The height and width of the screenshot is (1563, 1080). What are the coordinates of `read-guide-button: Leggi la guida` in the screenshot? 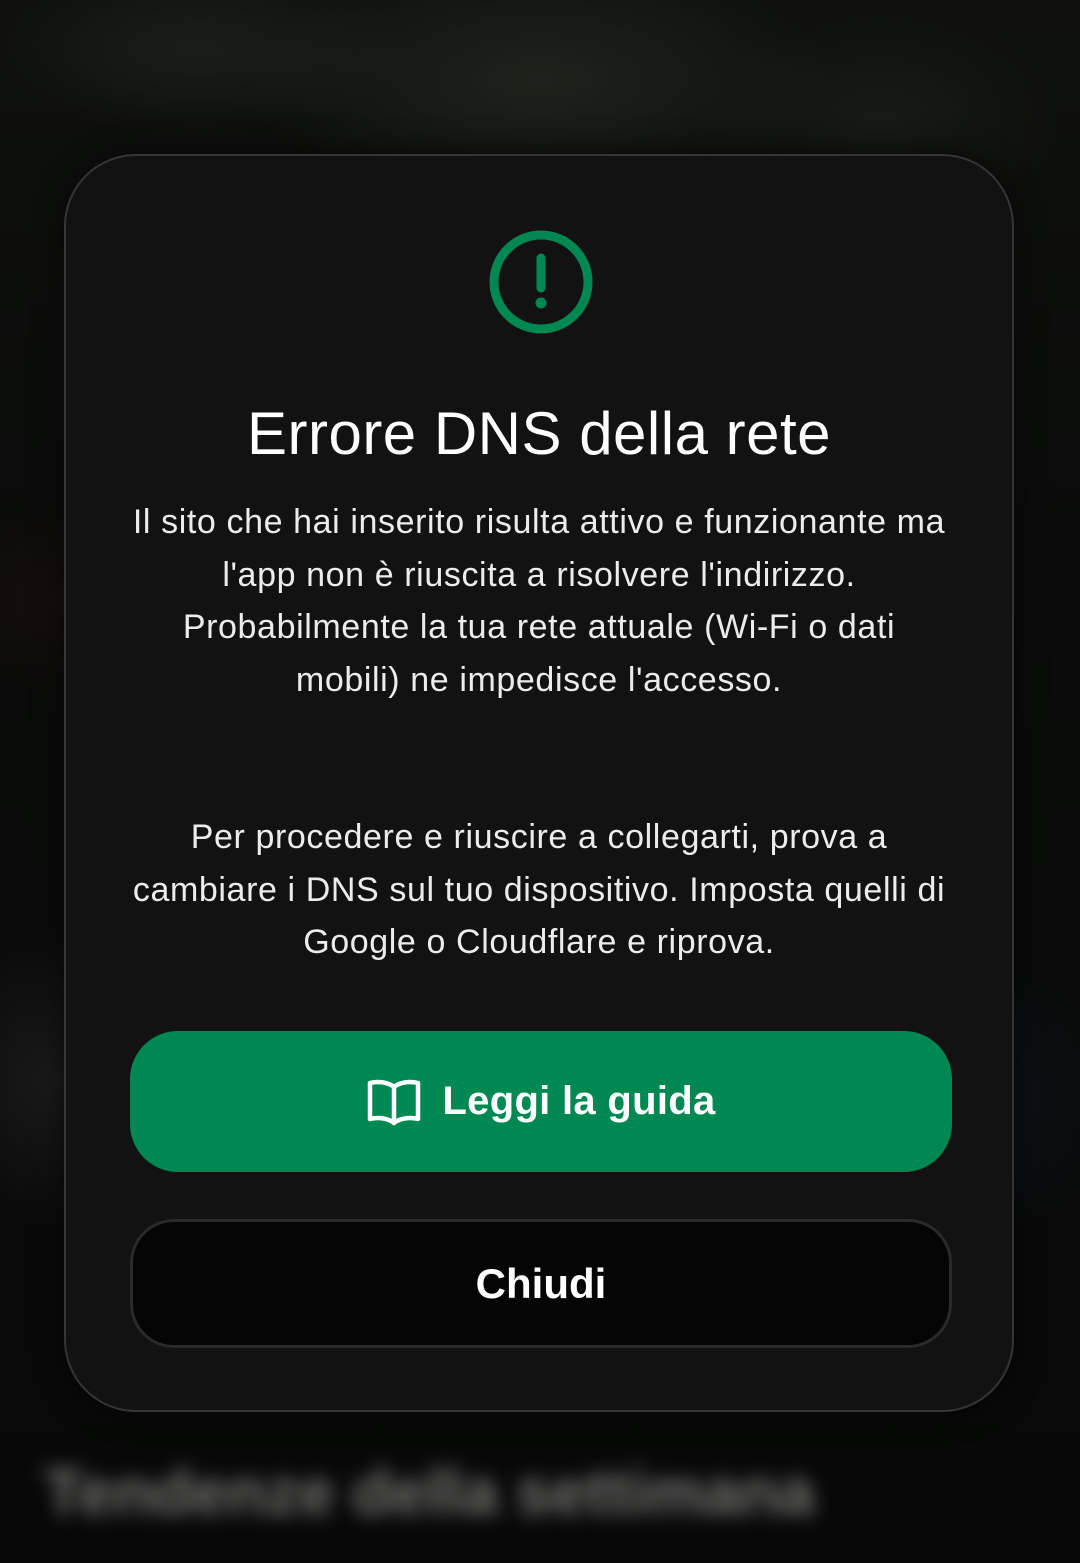 It's located at (541, 1101).